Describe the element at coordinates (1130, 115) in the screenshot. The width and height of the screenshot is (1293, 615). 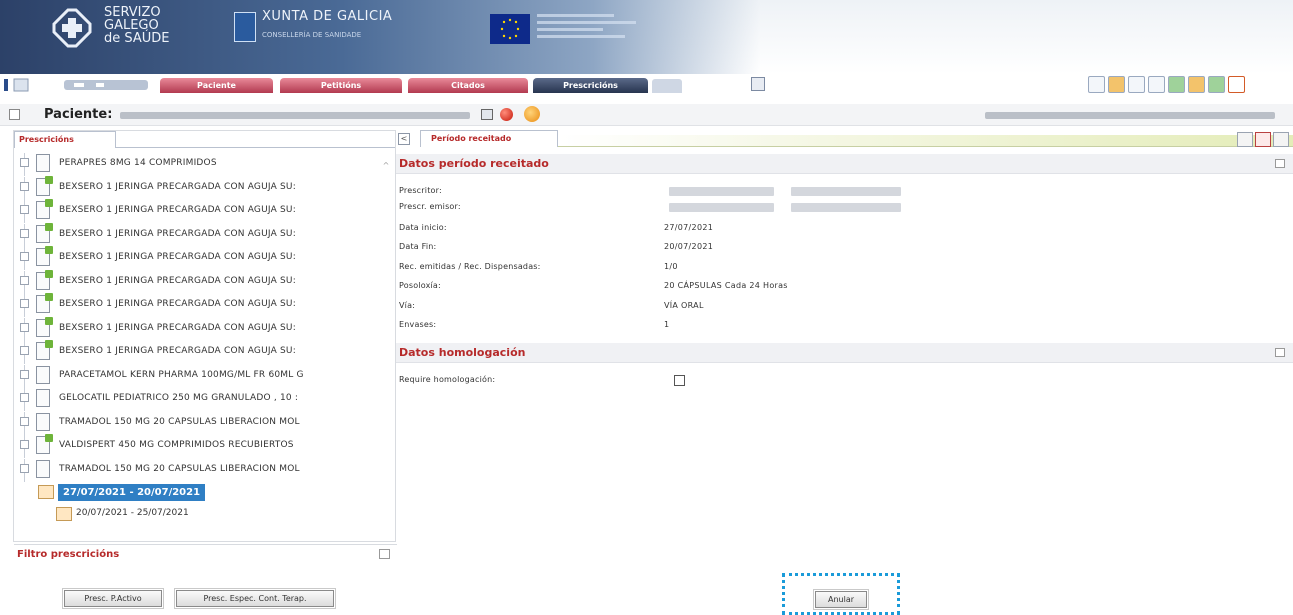
I see `user-info-redacted` at that location.